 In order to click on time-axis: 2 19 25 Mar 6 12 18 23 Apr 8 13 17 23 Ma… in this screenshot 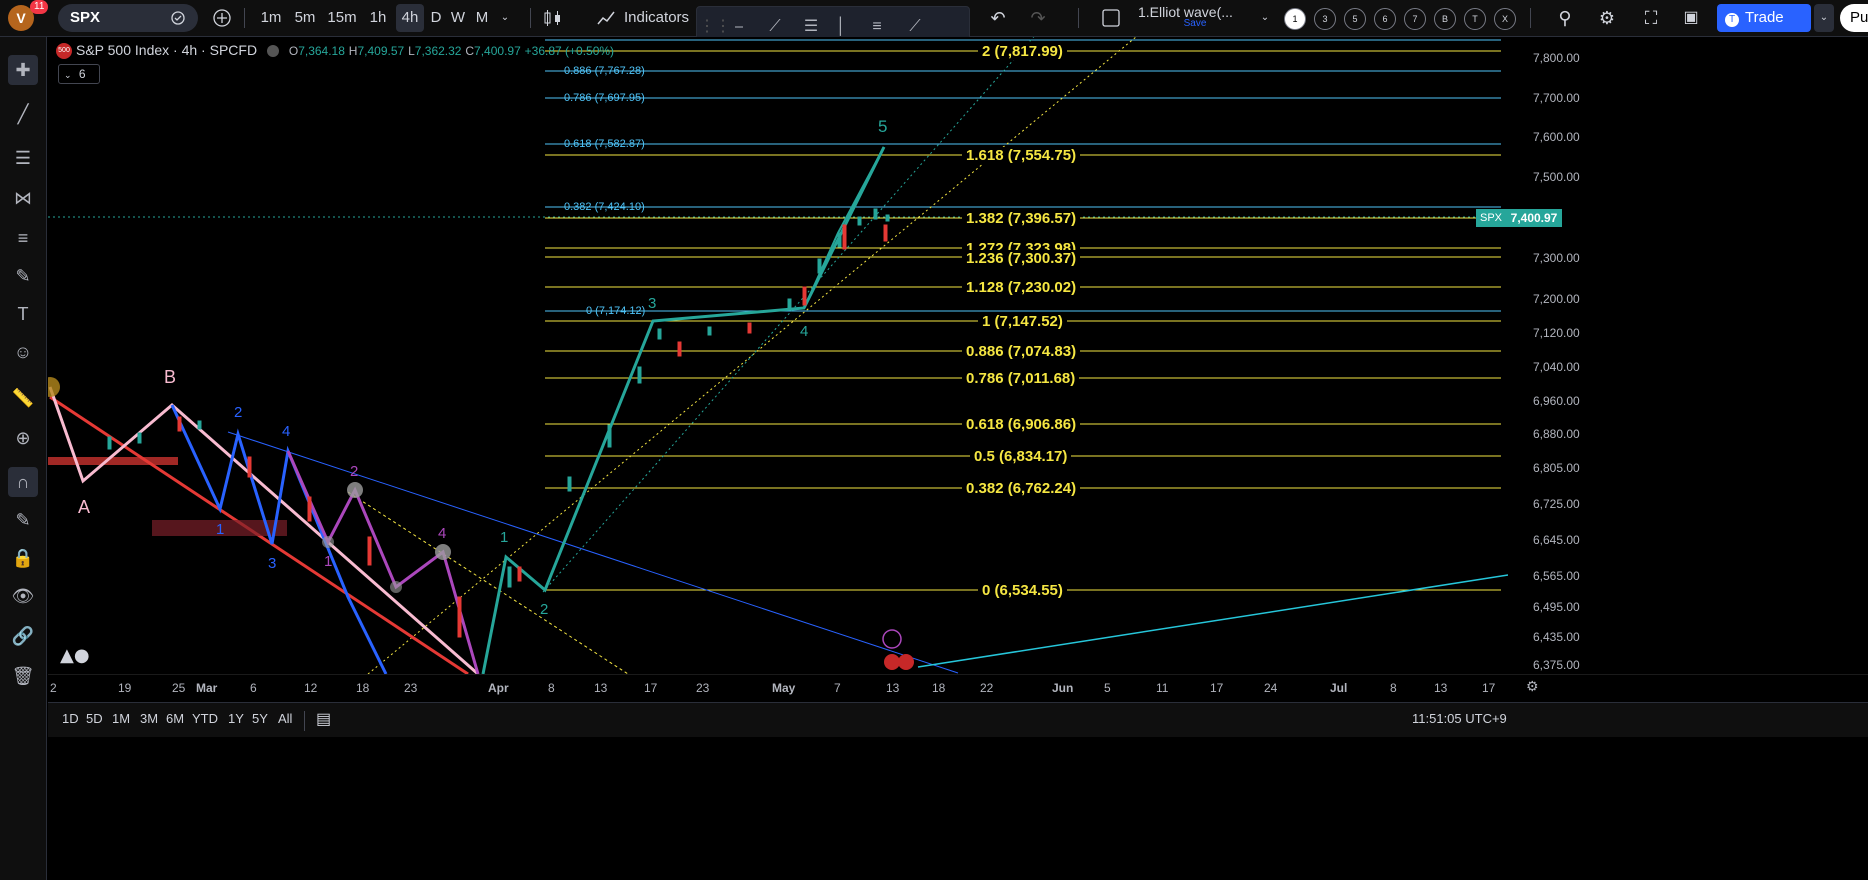, I will do `click(958, 687)`.